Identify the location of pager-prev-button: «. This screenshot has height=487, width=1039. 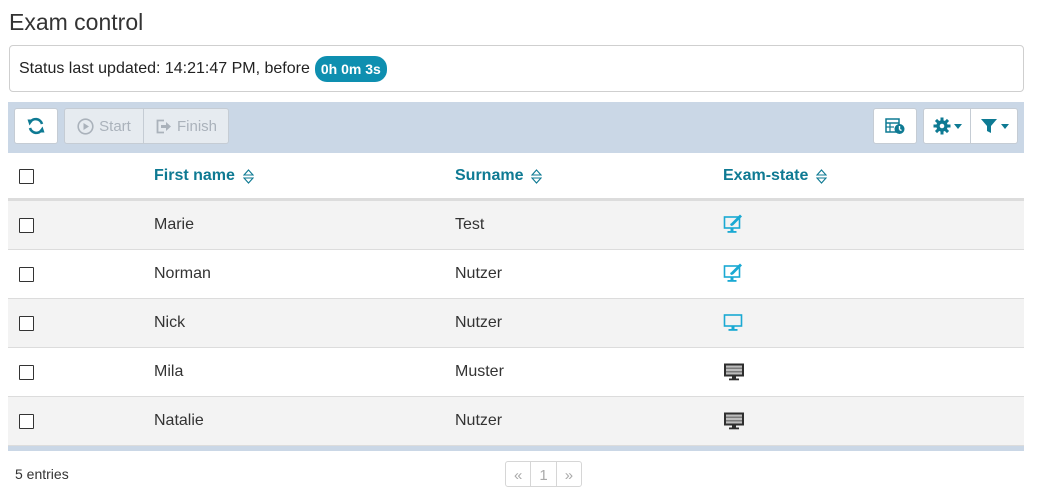
(518, 474).